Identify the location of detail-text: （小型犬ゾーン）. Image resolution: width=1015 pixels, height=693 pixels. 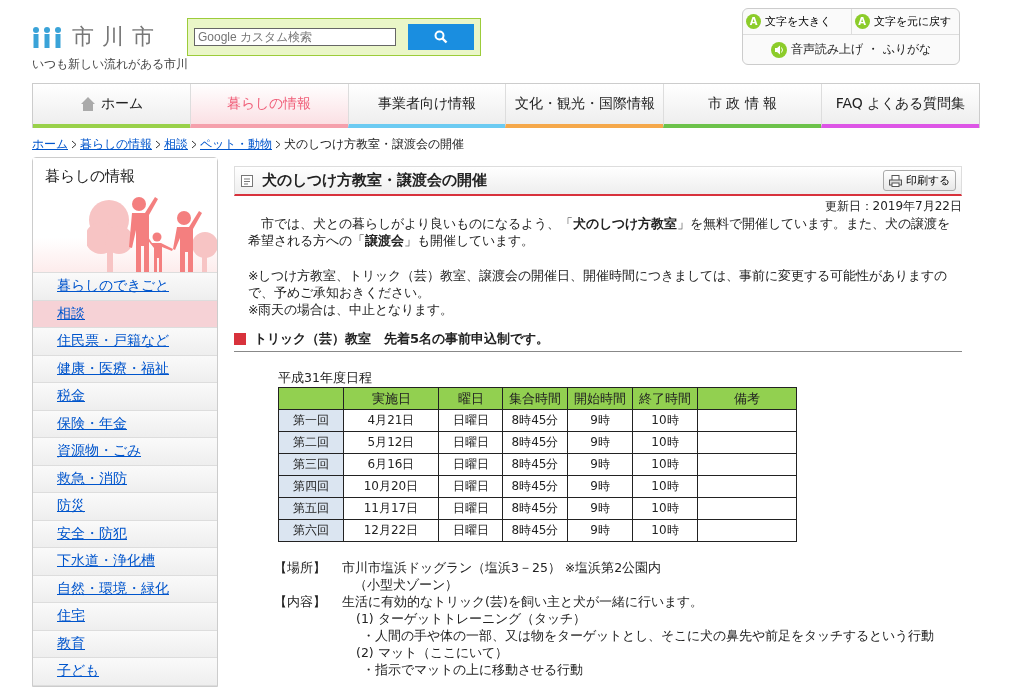
(405, 584).